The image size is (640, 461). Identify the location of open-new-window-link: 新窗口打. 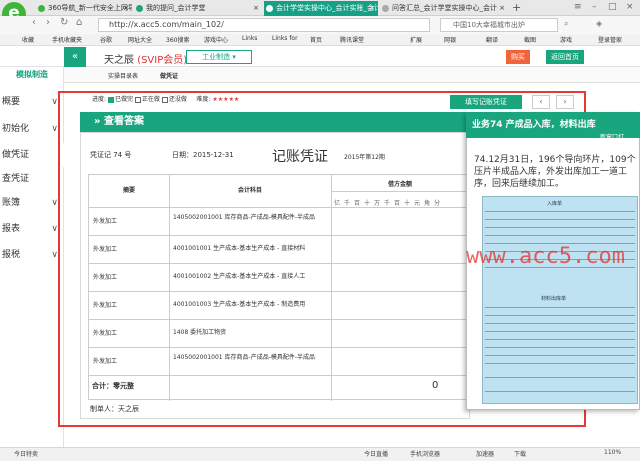
(612, 136).